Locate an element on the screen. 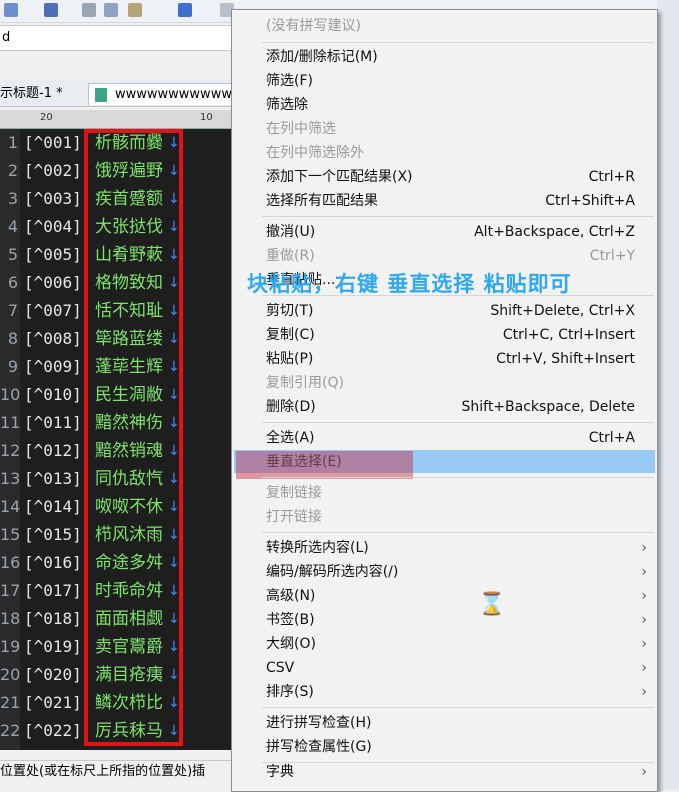  line-number: 1 is located at coordinates (12, 142).